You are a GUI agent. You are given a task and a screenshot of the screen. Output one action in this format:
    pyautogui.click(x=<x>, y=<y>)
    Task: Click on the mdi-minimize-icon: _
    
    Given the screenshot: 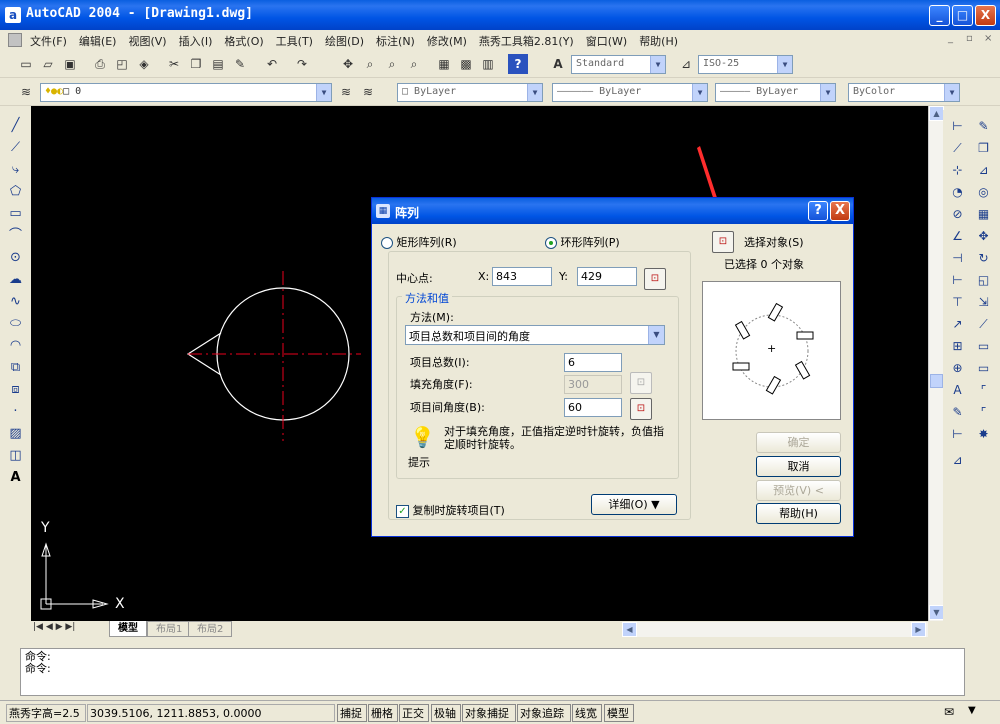 What is the action you would take?
    pyautogui.click(x=950, y=38)
    